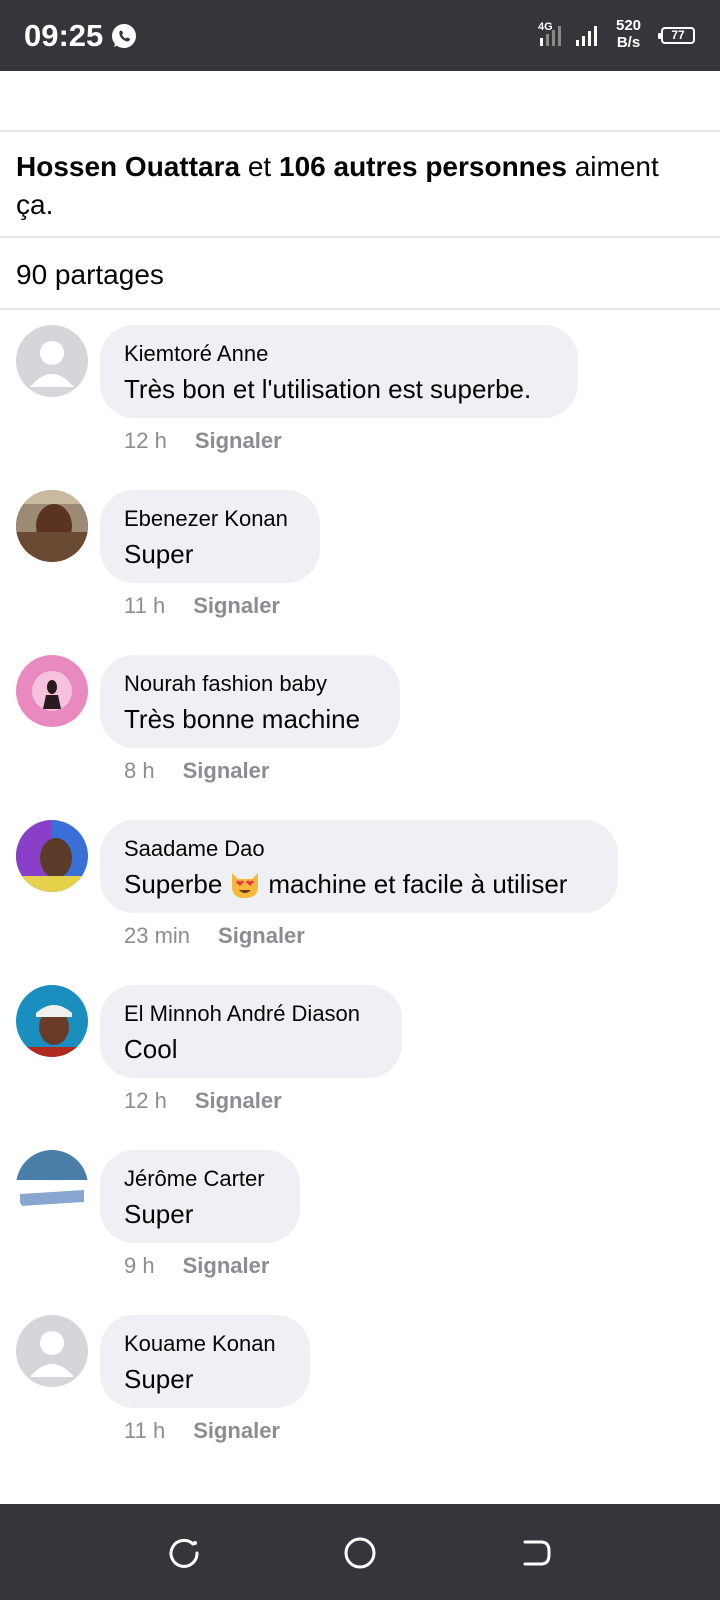  Describe the element at coordinates (139, 770) in the screenshot. I see `comment-time: 8 h` at that location.